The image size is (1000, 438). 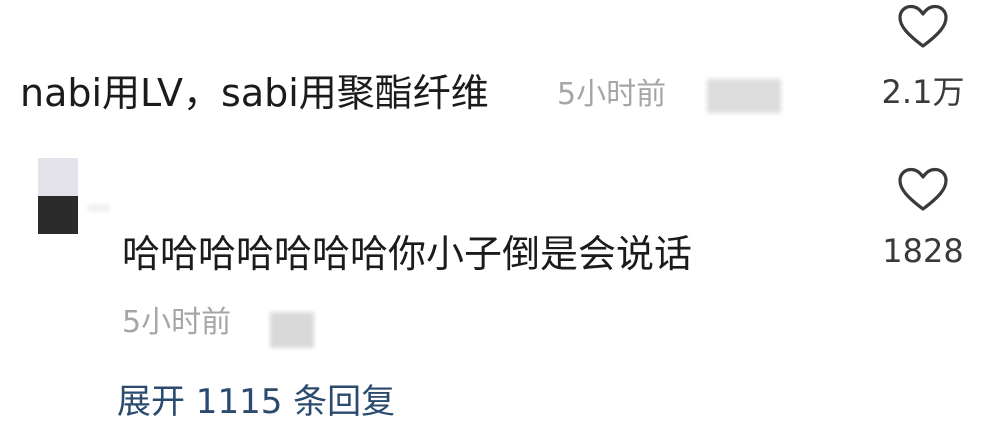 What do you see at coordinates (99, 208) in the screenshot?
I see `blurred-username` at bounding box center [99, 208].